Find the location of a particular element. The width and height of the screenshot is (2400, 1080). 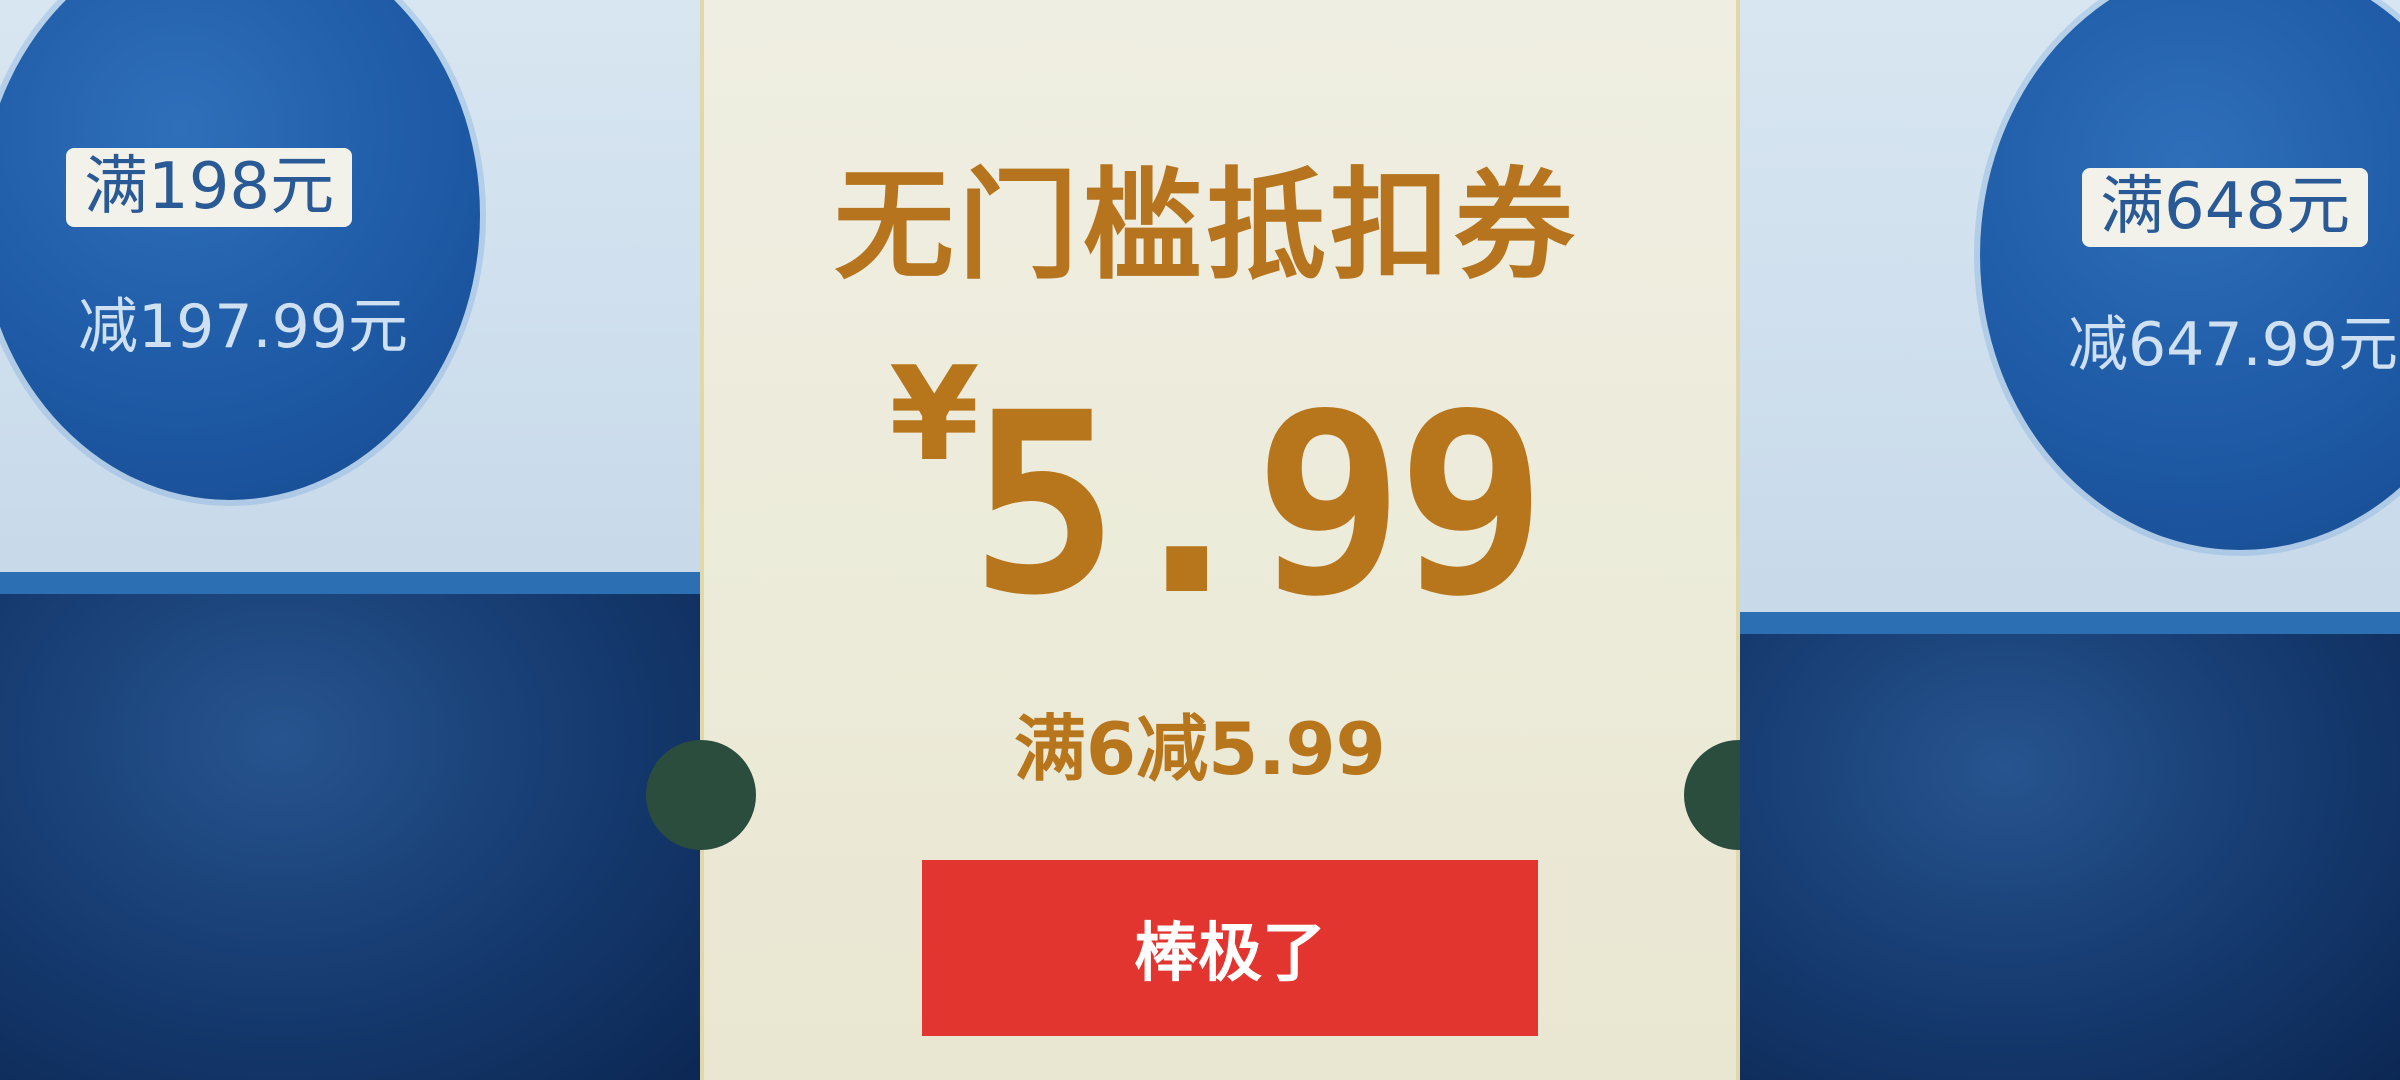

coupon-condition: 满6减5.99 is located at coordinates (1200, 749).